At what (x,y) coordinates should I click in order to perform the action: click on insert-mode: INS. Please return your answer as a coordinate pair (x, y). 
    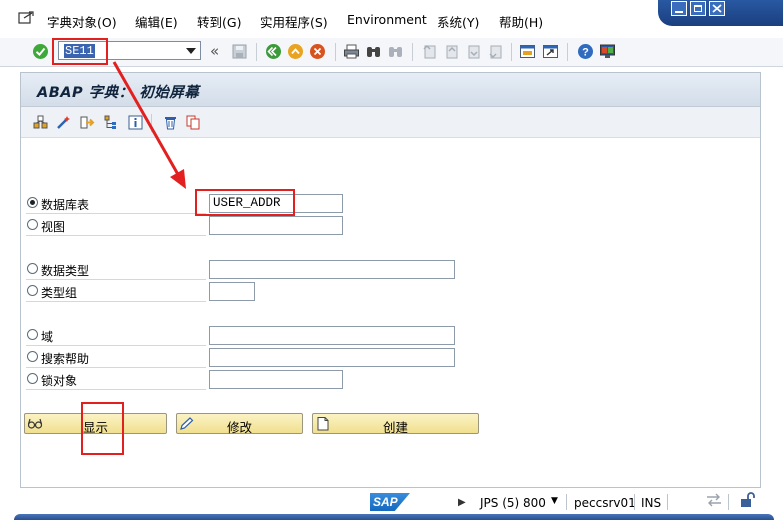
    Looking at the image, I should click on (651, 503).